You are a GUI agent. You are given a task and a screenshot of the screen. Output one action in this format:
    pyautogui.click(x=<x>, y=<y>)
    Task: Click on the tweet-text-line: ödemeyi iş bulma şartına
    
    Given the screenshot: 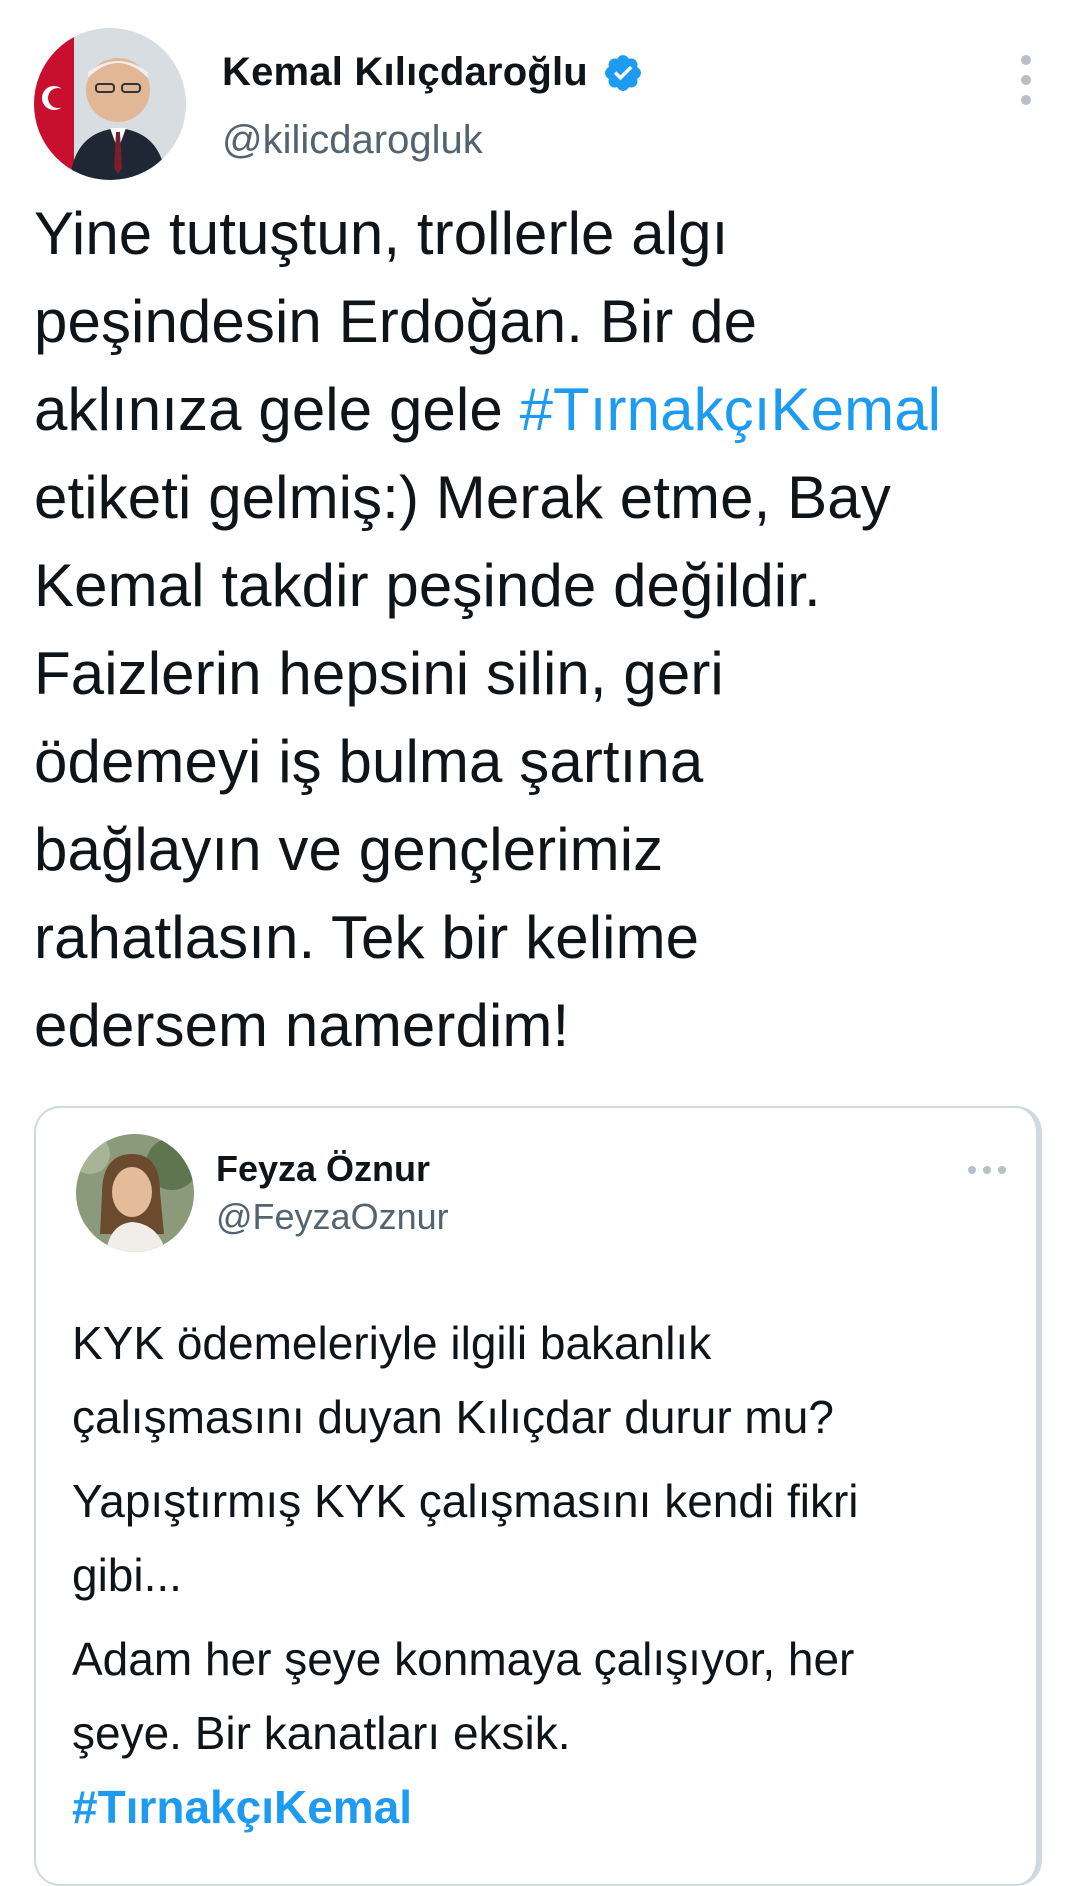 What is the action you would take?
    pyautogui.click(x=369, y=761)
    